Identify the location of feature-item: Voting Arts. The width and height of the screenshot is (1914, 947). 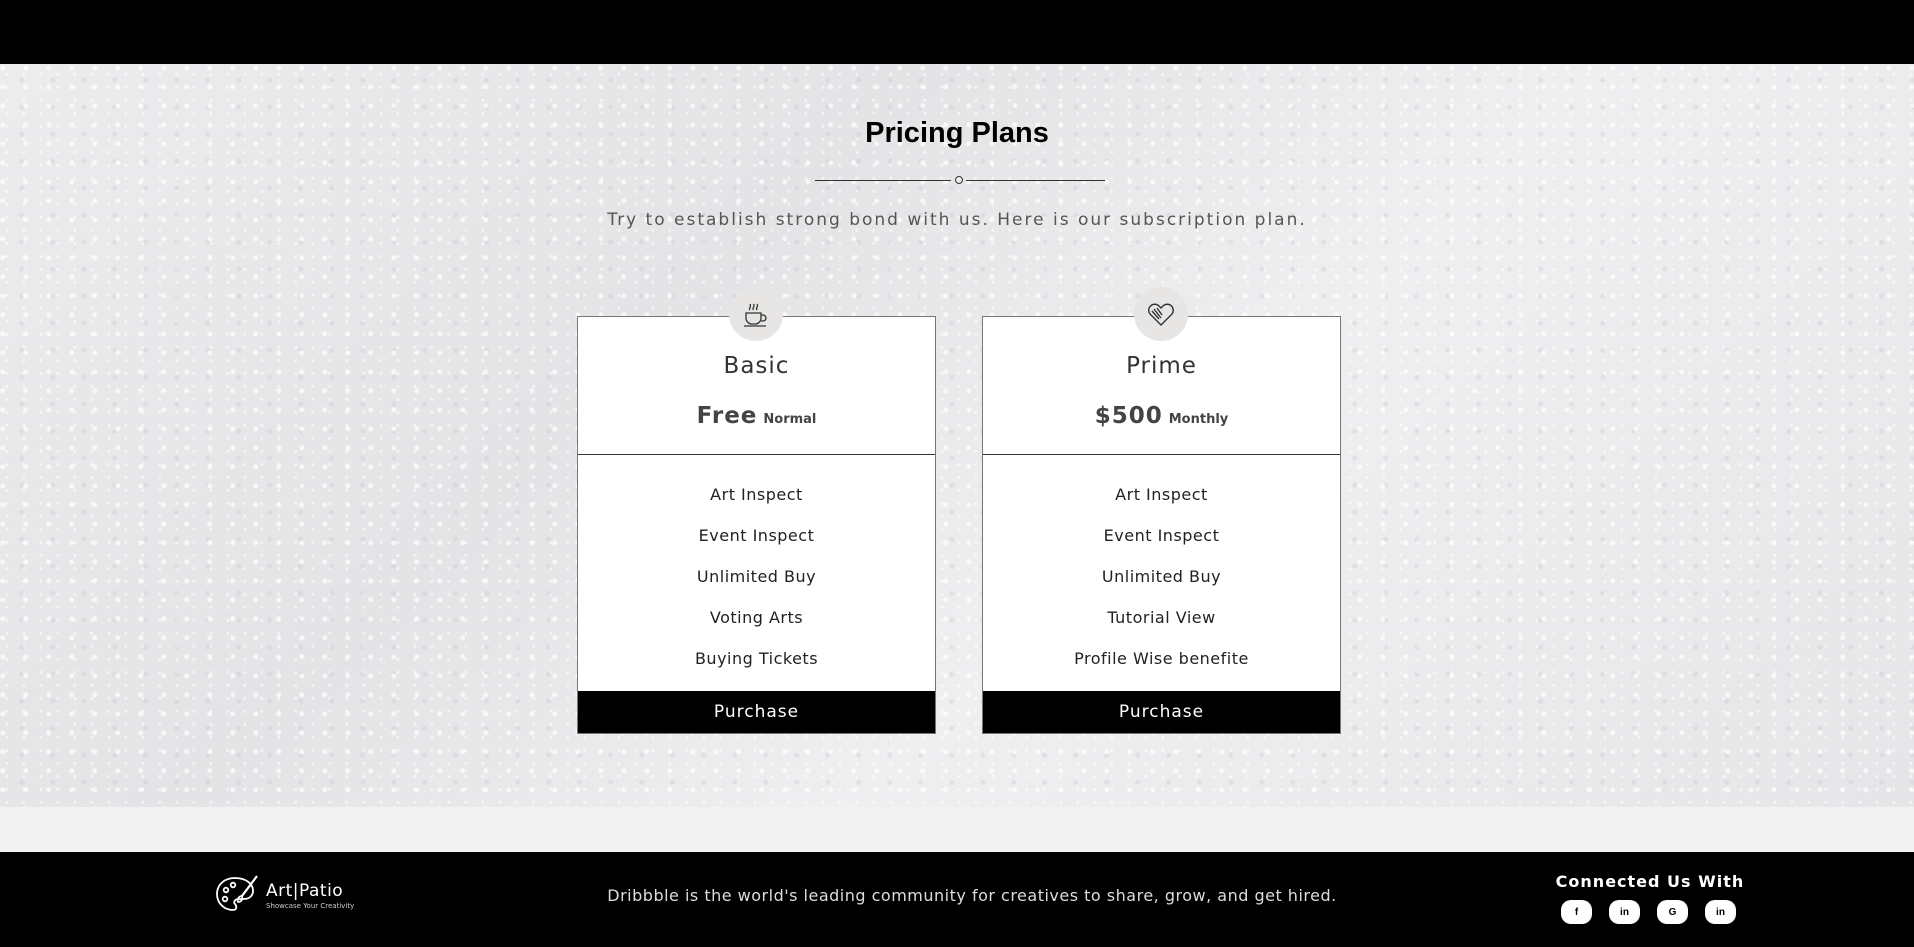
(756, 617).